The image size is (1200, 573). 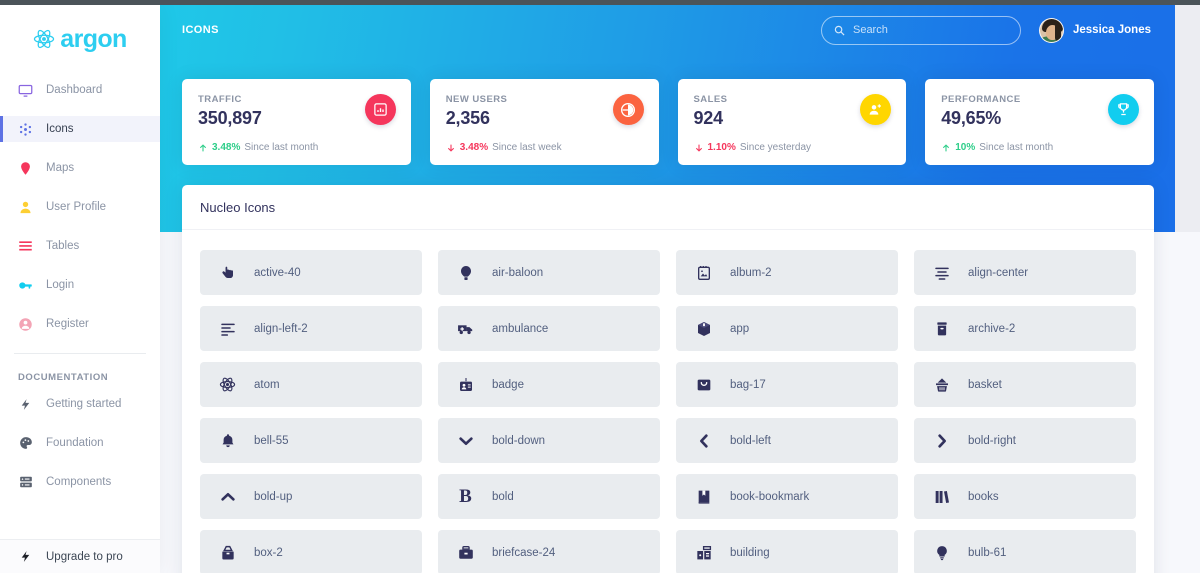 I want to click on search-input, so click(x=927, y=30).